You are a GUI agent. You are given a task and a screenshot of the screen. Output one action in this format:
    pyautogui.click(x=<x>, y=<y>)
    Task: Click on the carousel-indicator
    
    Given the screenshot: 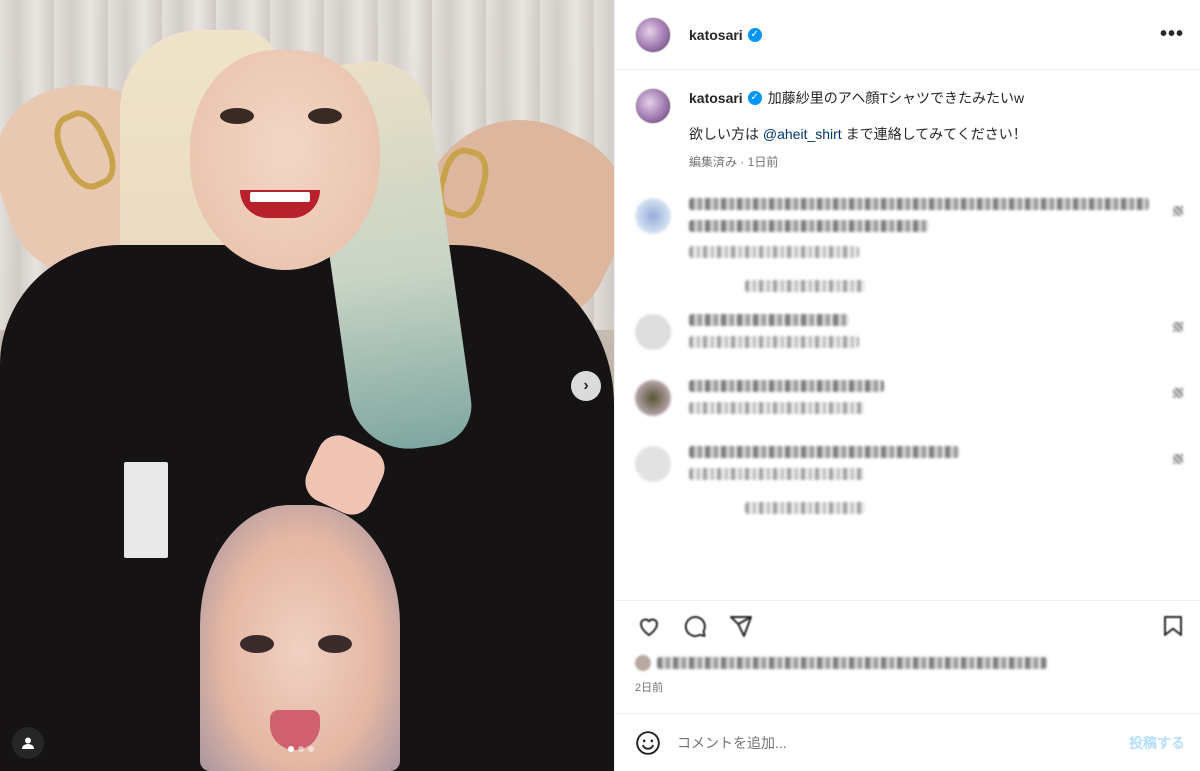 What is the action you would take?
    pyautogui.click(x=301, y=749)
    